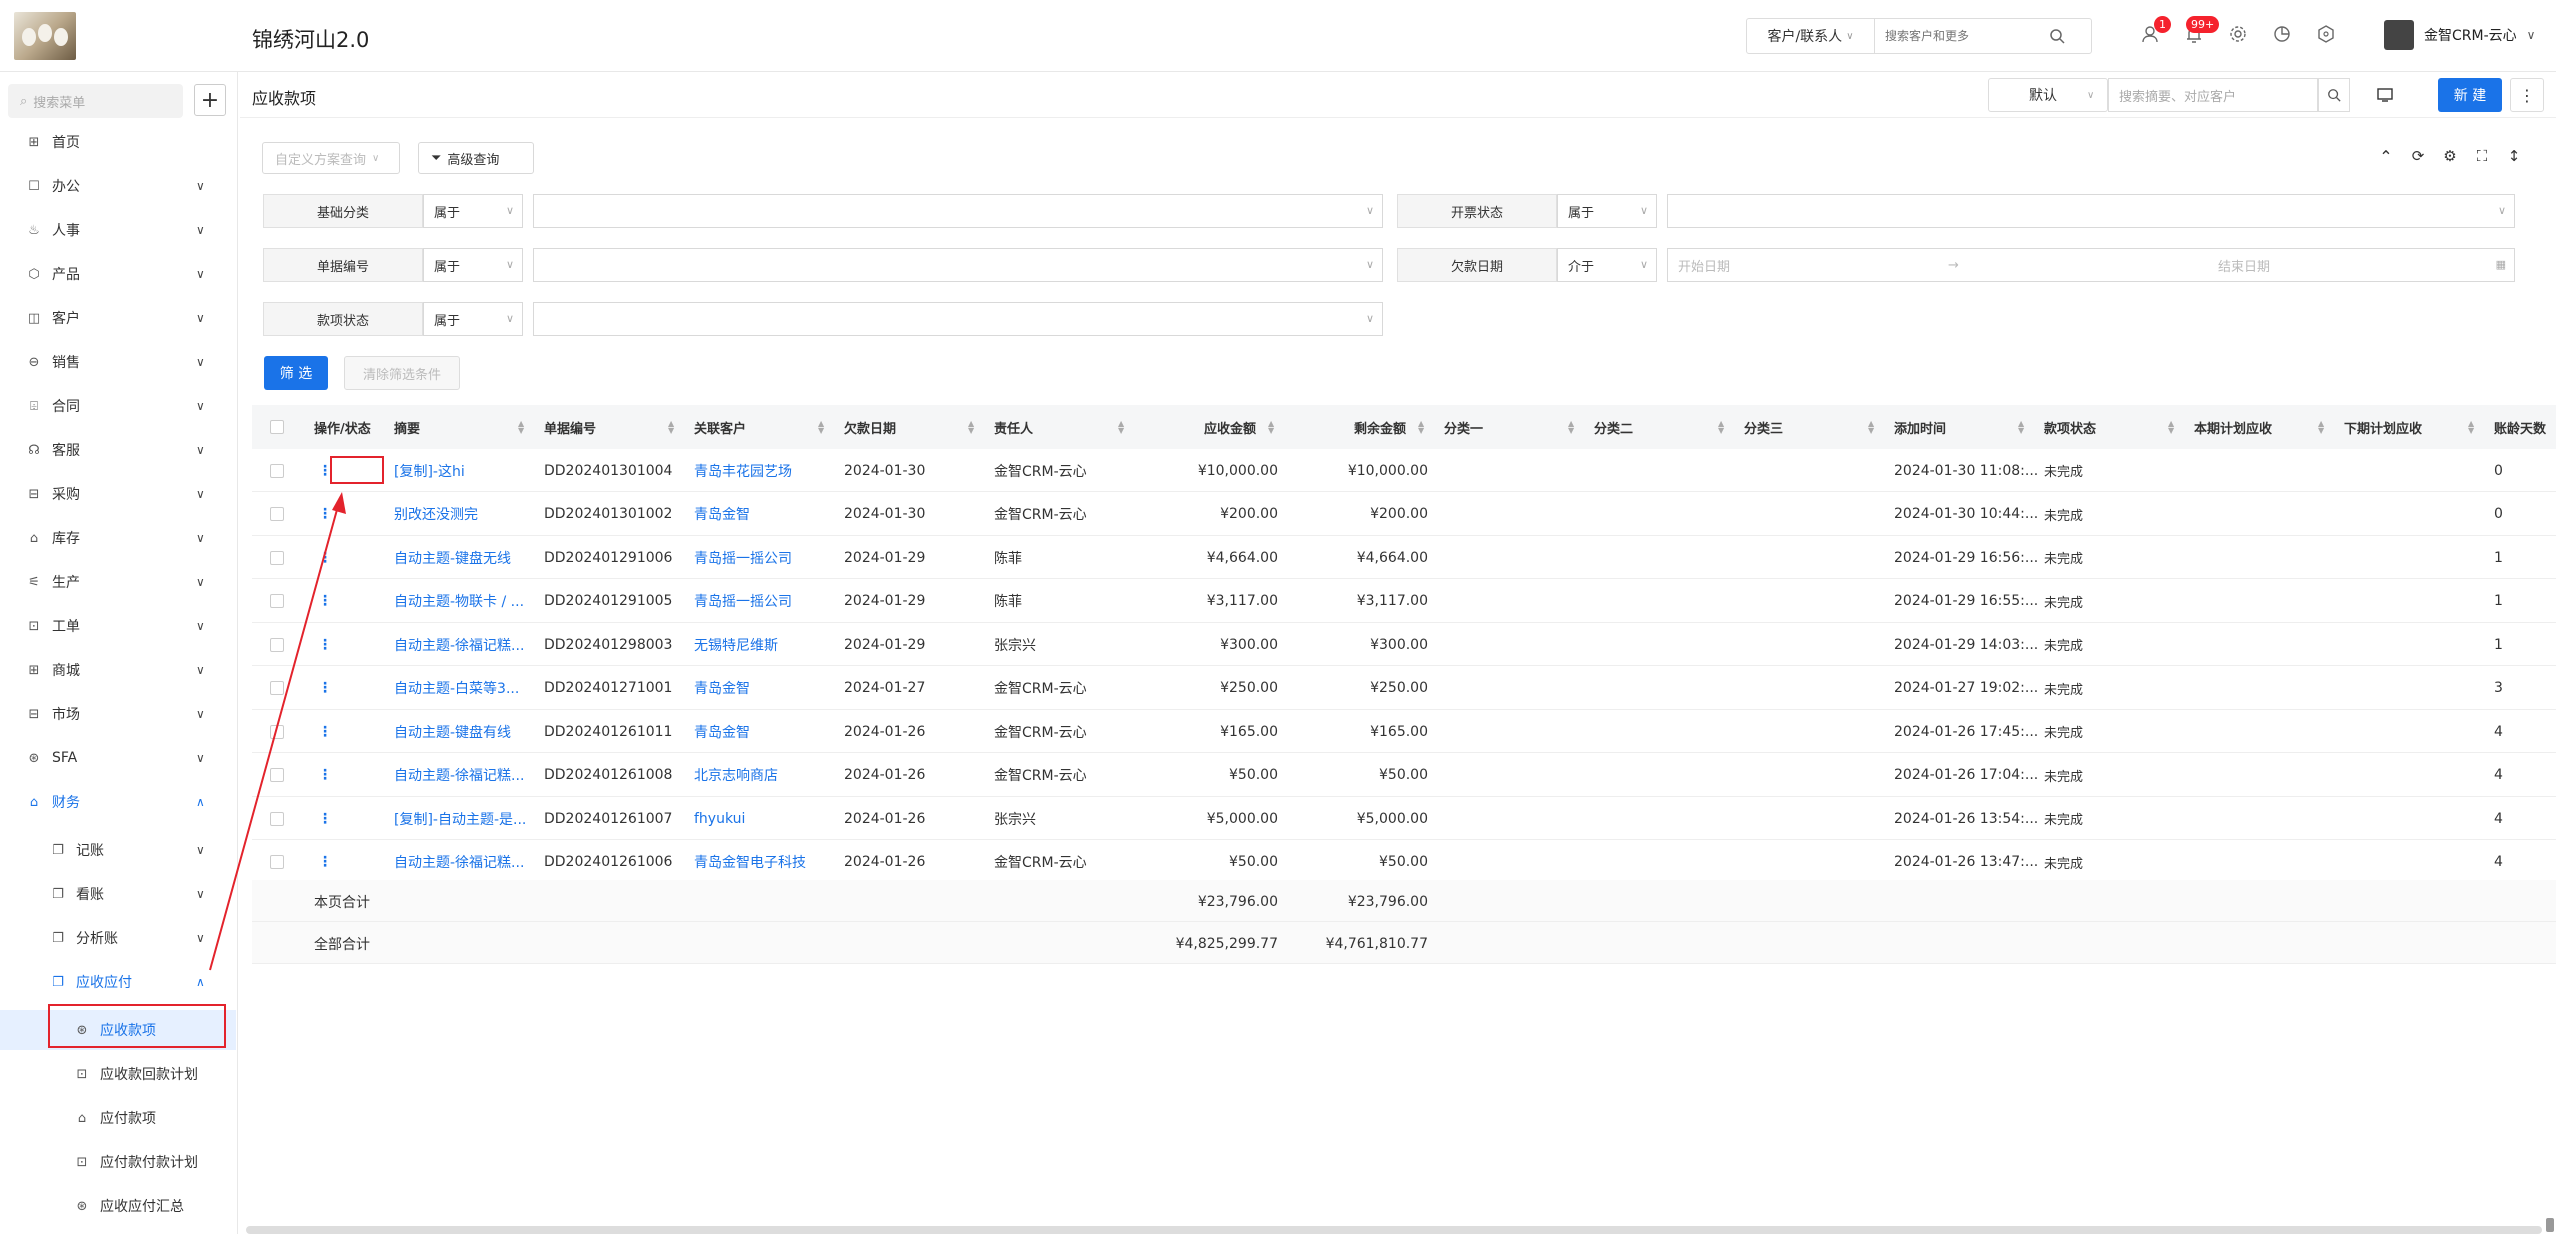 The height and width of the screenshot is (1234, 2556). Describe the element at coordinates (277, 731) in the screenshot. I see `annotation-arrow` at that location.